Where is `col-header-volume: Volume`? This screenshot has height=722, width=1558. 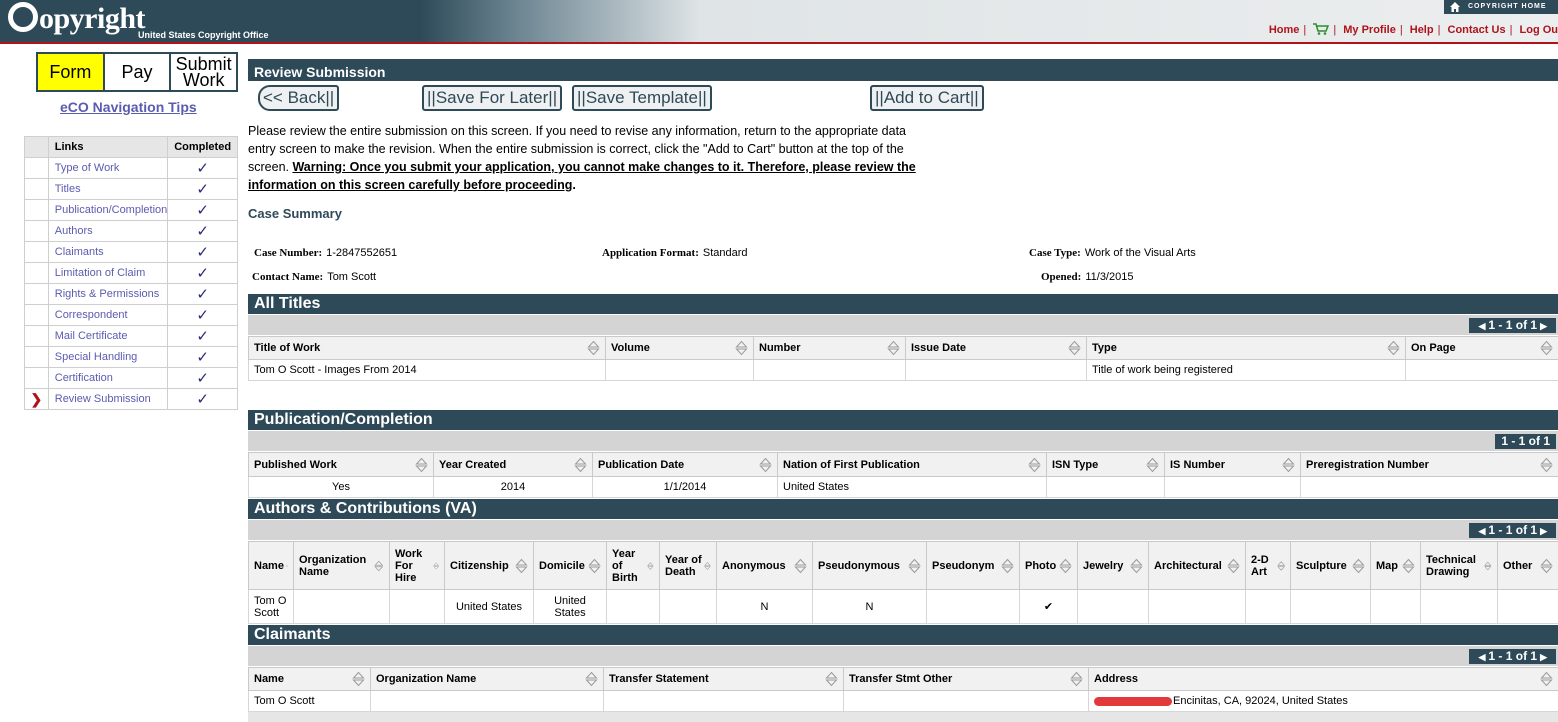
col-header-volume: Volume is located at coordinates (679, 348).